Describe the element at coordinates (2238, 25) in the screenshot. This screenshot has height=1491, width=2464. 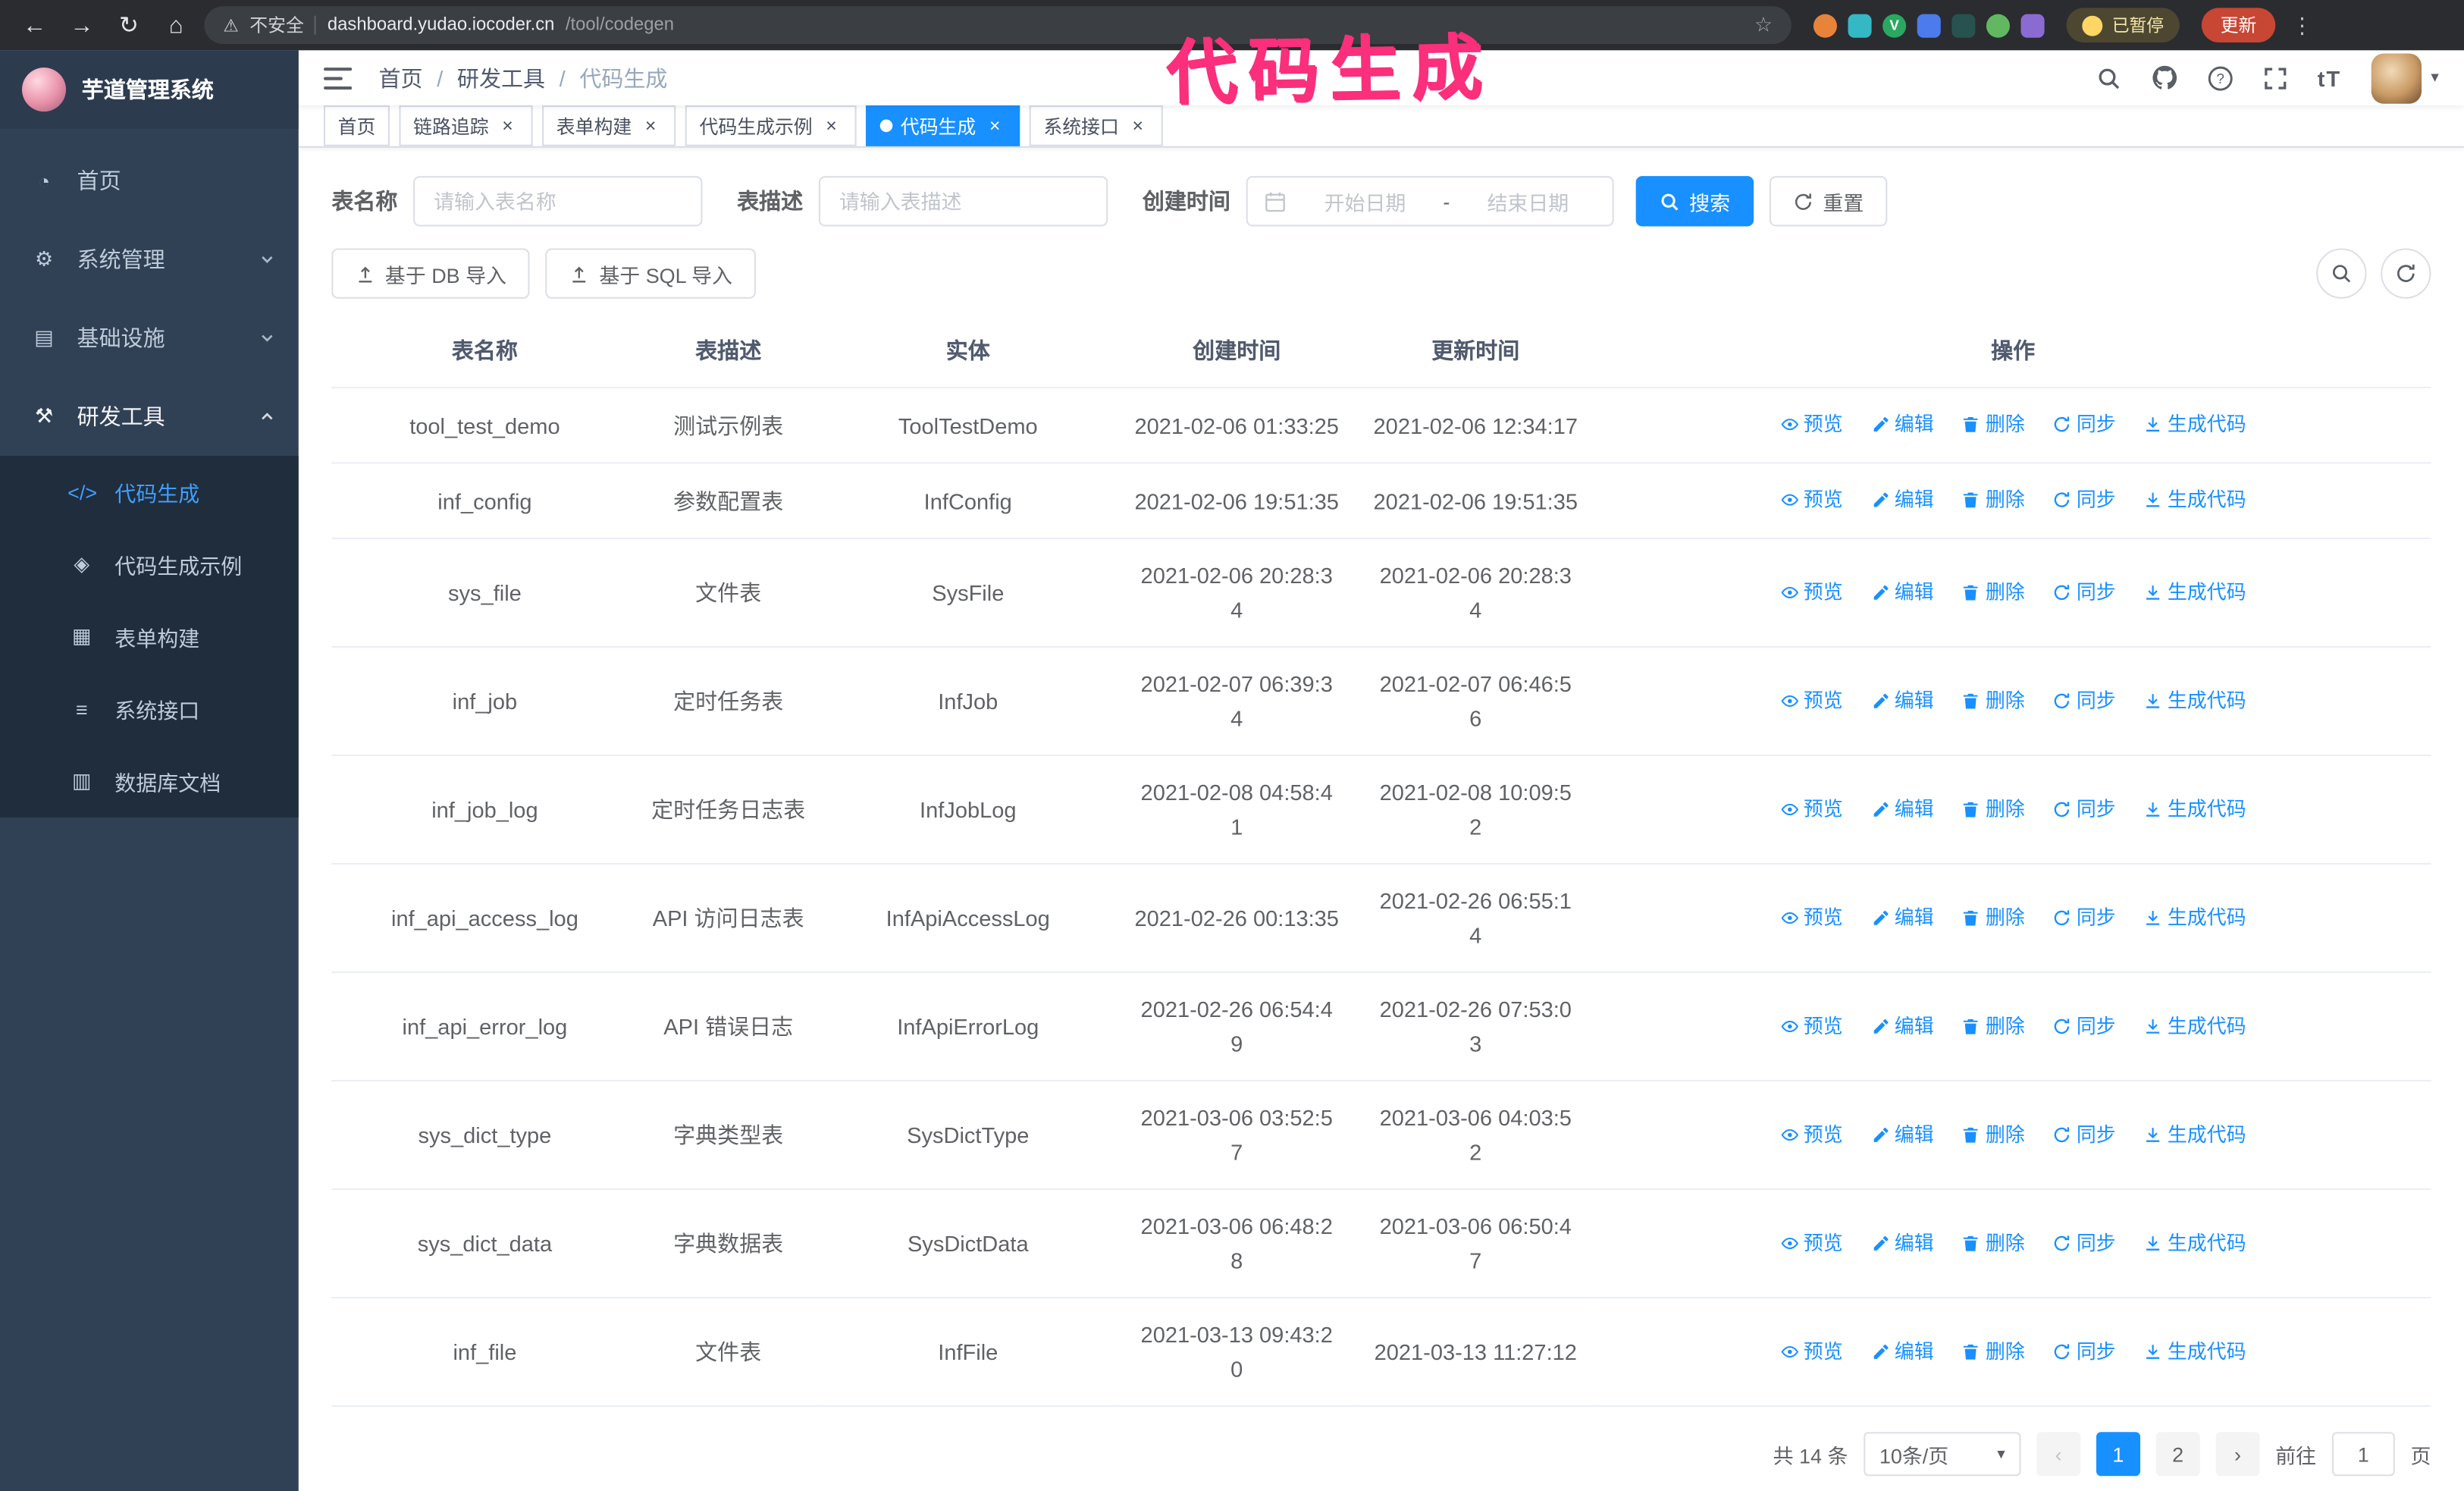
I see `browser-update-button: 更新` at that location.